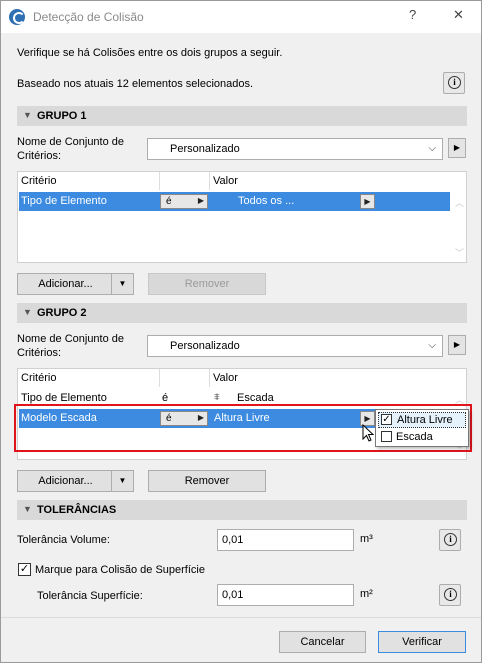 The width and height of the screenshot is (482, 663). I want to click on group1-criteria-label-1: Nome de Conjunto de, so click(71, 142).